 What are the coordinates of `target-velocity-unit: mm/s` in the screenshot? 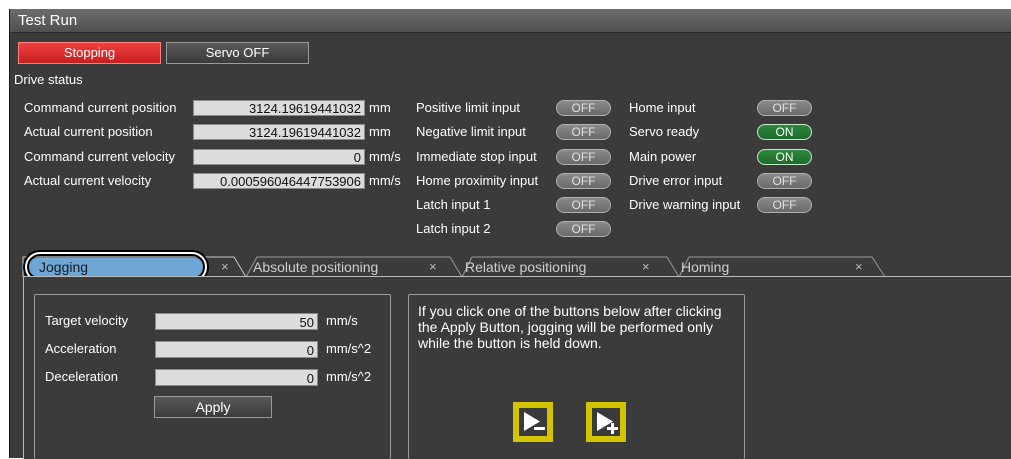 It's located at (342, 320).